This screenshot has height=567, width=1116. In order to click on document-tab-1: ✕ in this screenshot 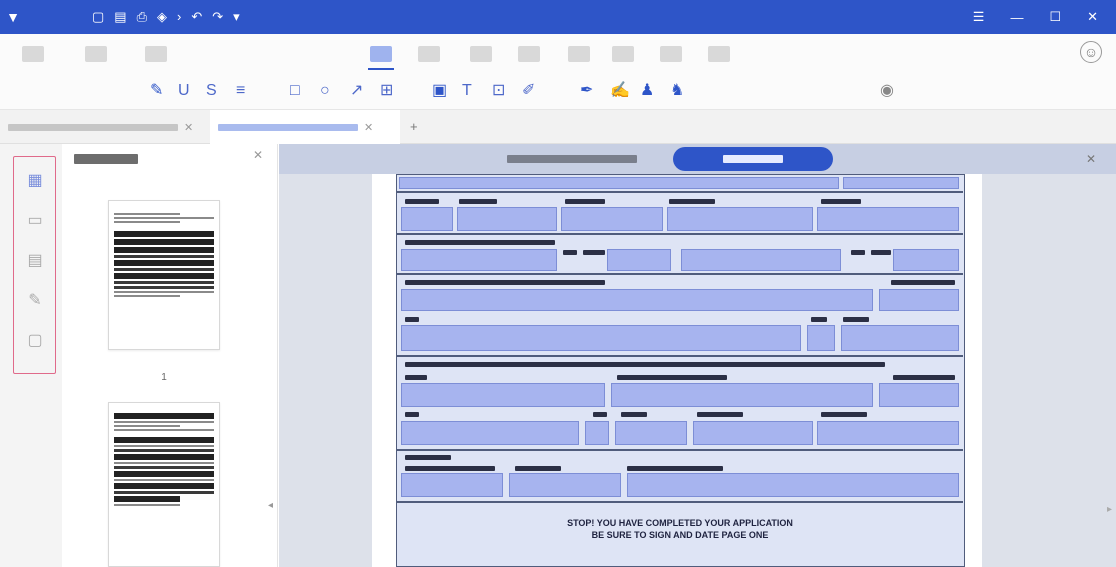, I will do `click(105, 127)`.